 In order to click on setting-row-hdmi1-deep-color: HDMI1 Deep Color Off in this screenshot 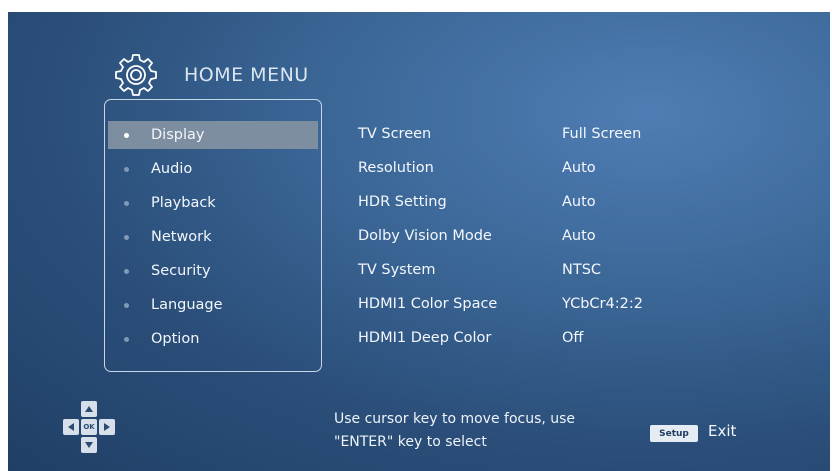, I will do `click(568, 338)`.